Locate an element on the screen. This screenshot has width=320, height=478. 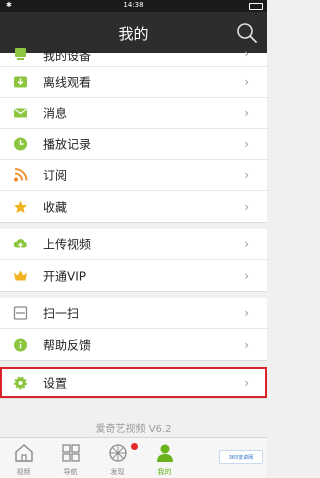
menu-item-label: 上传视频 is located at coordinates (67, 244).